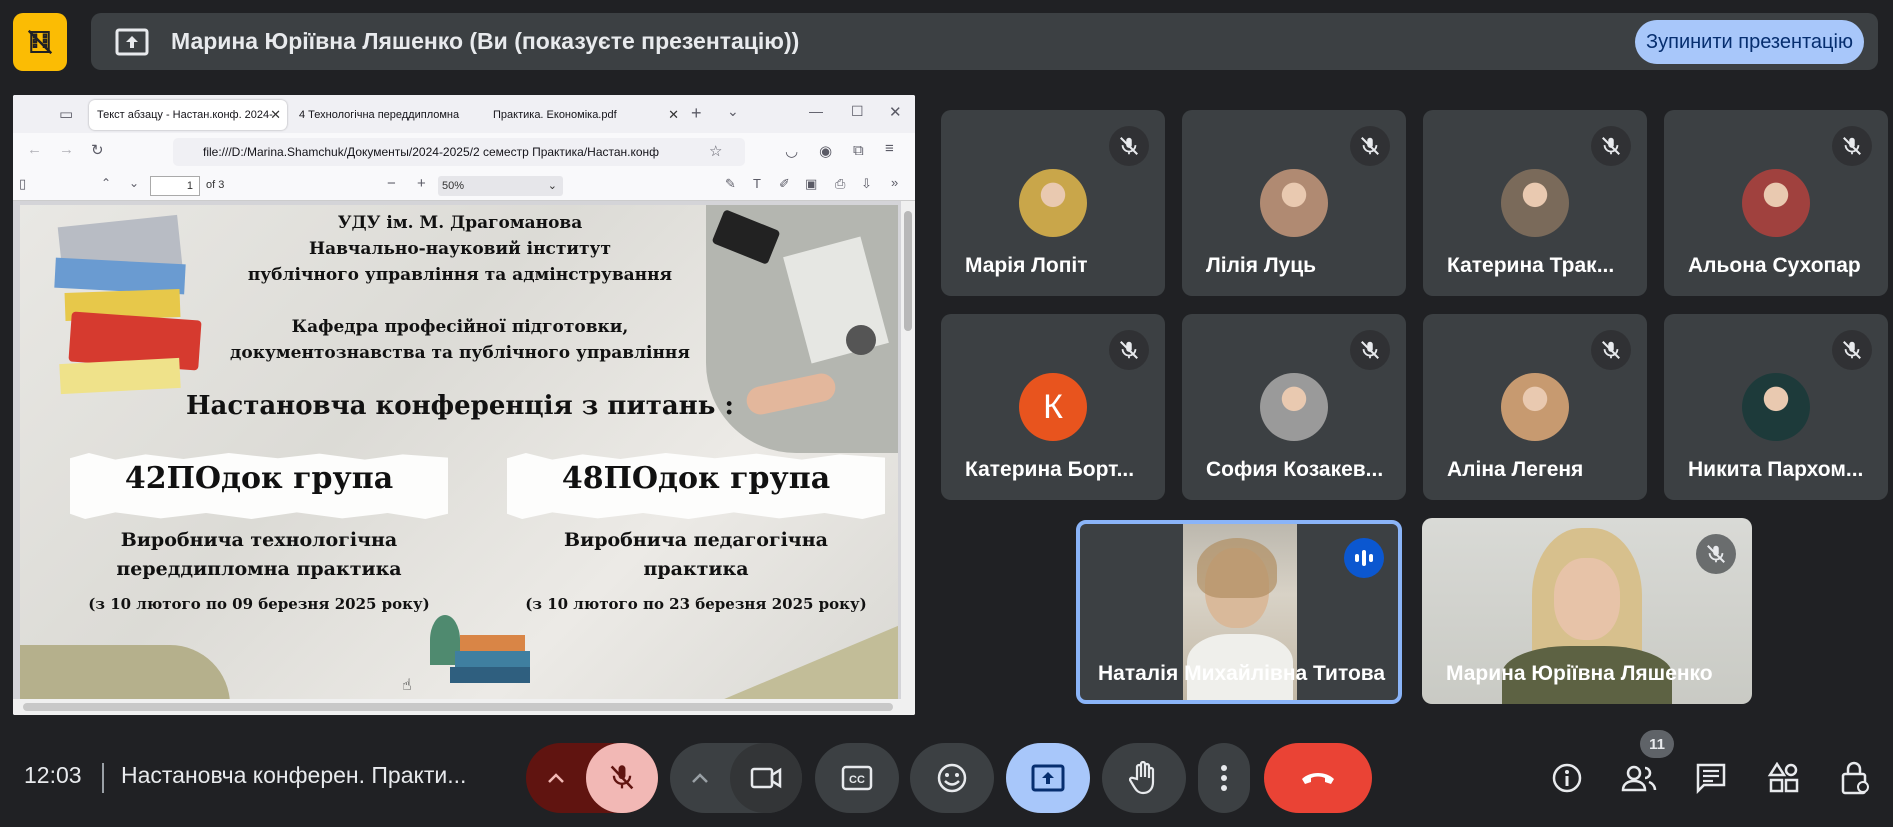  I want to click on left-practice-line2: переддипломна практика, so click(259, 569).